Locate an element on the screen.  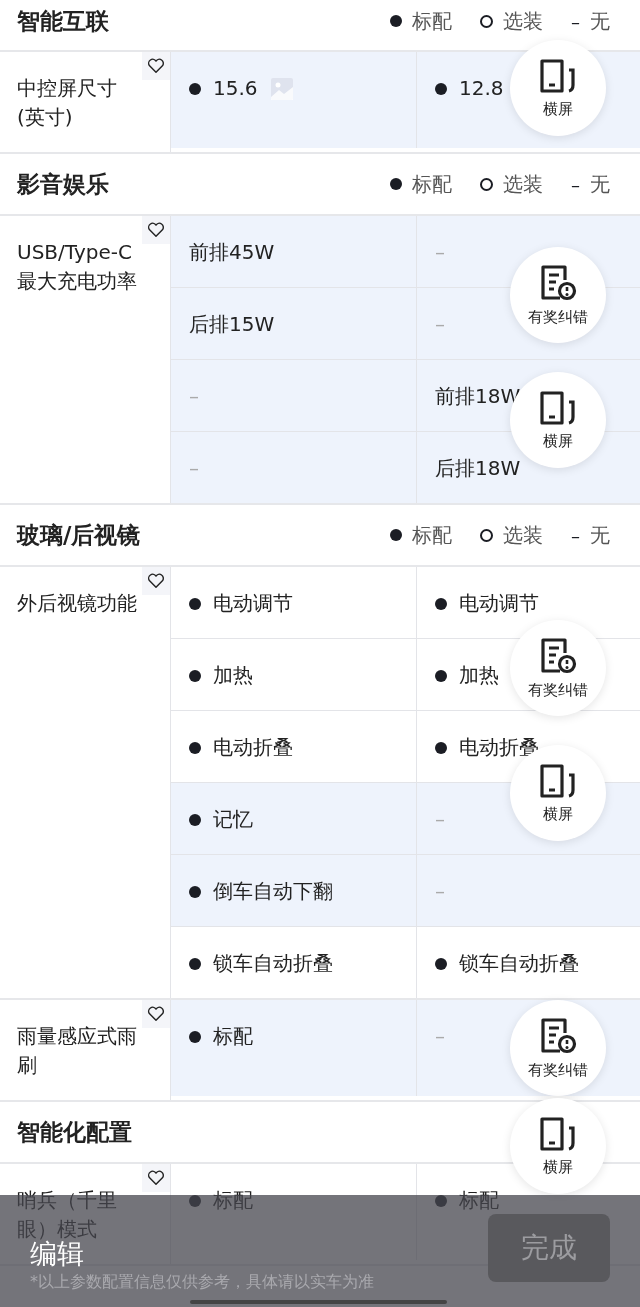
cell-value: 15.6 is located at coordinates (235, 88).